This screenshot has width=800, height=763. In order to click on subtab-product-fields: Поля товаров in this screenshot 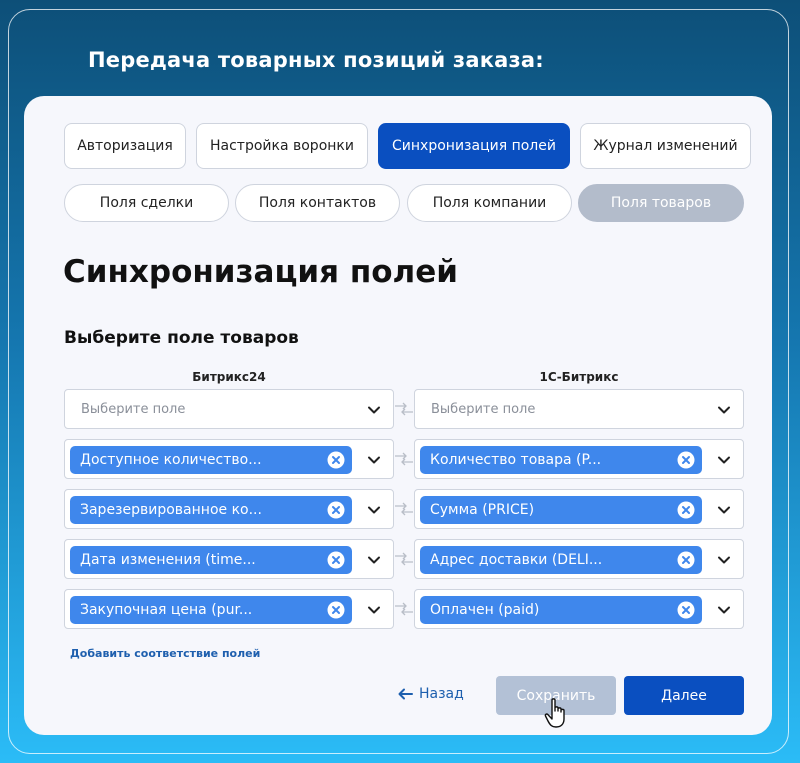, I will do `click(661, 203)`.